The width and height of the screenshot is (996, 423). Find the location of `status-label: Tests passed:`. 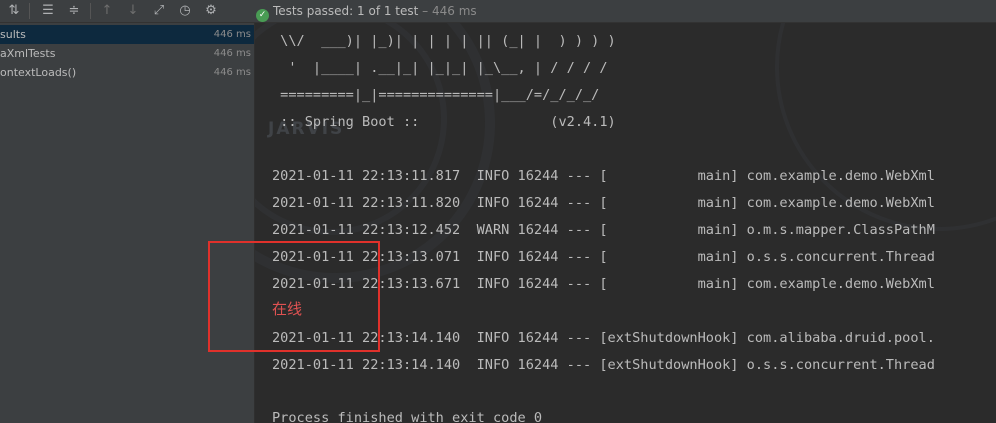

status-label: Tests passed: is located at coordinates (315, 11).